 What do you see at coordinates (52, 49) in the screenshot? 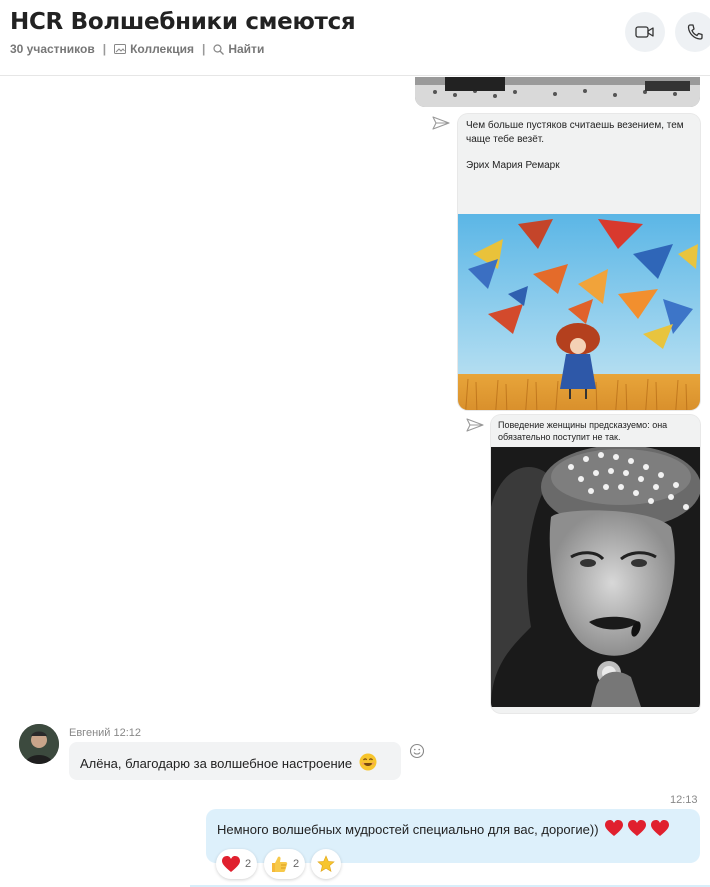
I see `participants-link: 30 участников` at bounding box center [52, 49].